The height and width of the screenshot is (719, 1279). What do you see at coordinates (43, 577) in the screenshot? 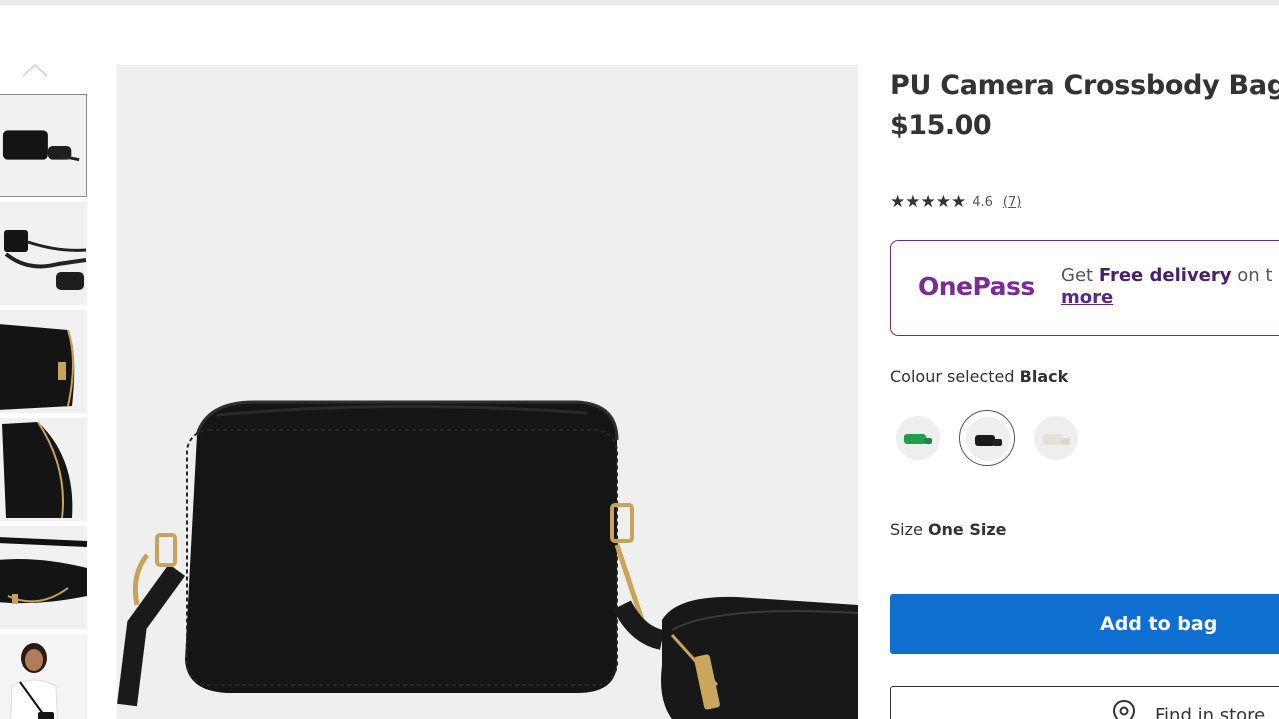
I see `thumbnail-bag-detail` at bounding box center [43, 577].